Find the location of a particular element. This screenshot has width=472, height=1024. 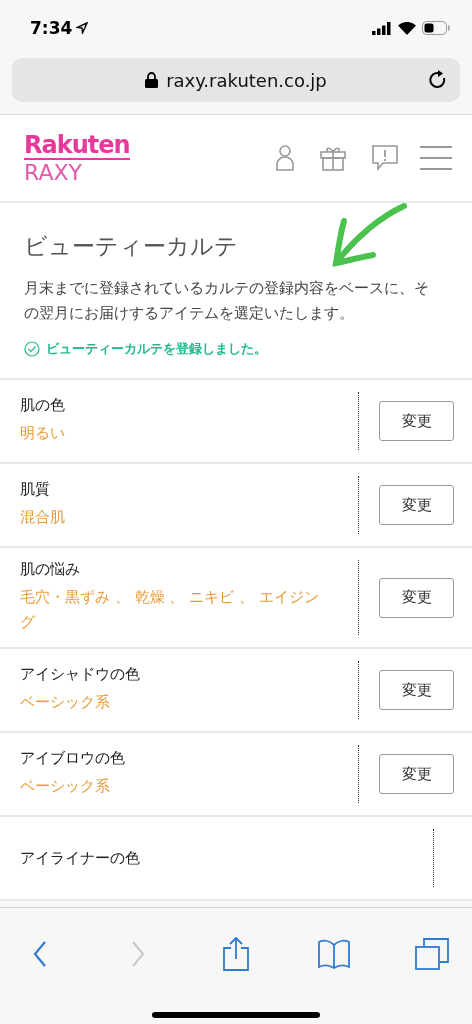

page-title: ビューティーカルテ is located at coordinates (131, 246).